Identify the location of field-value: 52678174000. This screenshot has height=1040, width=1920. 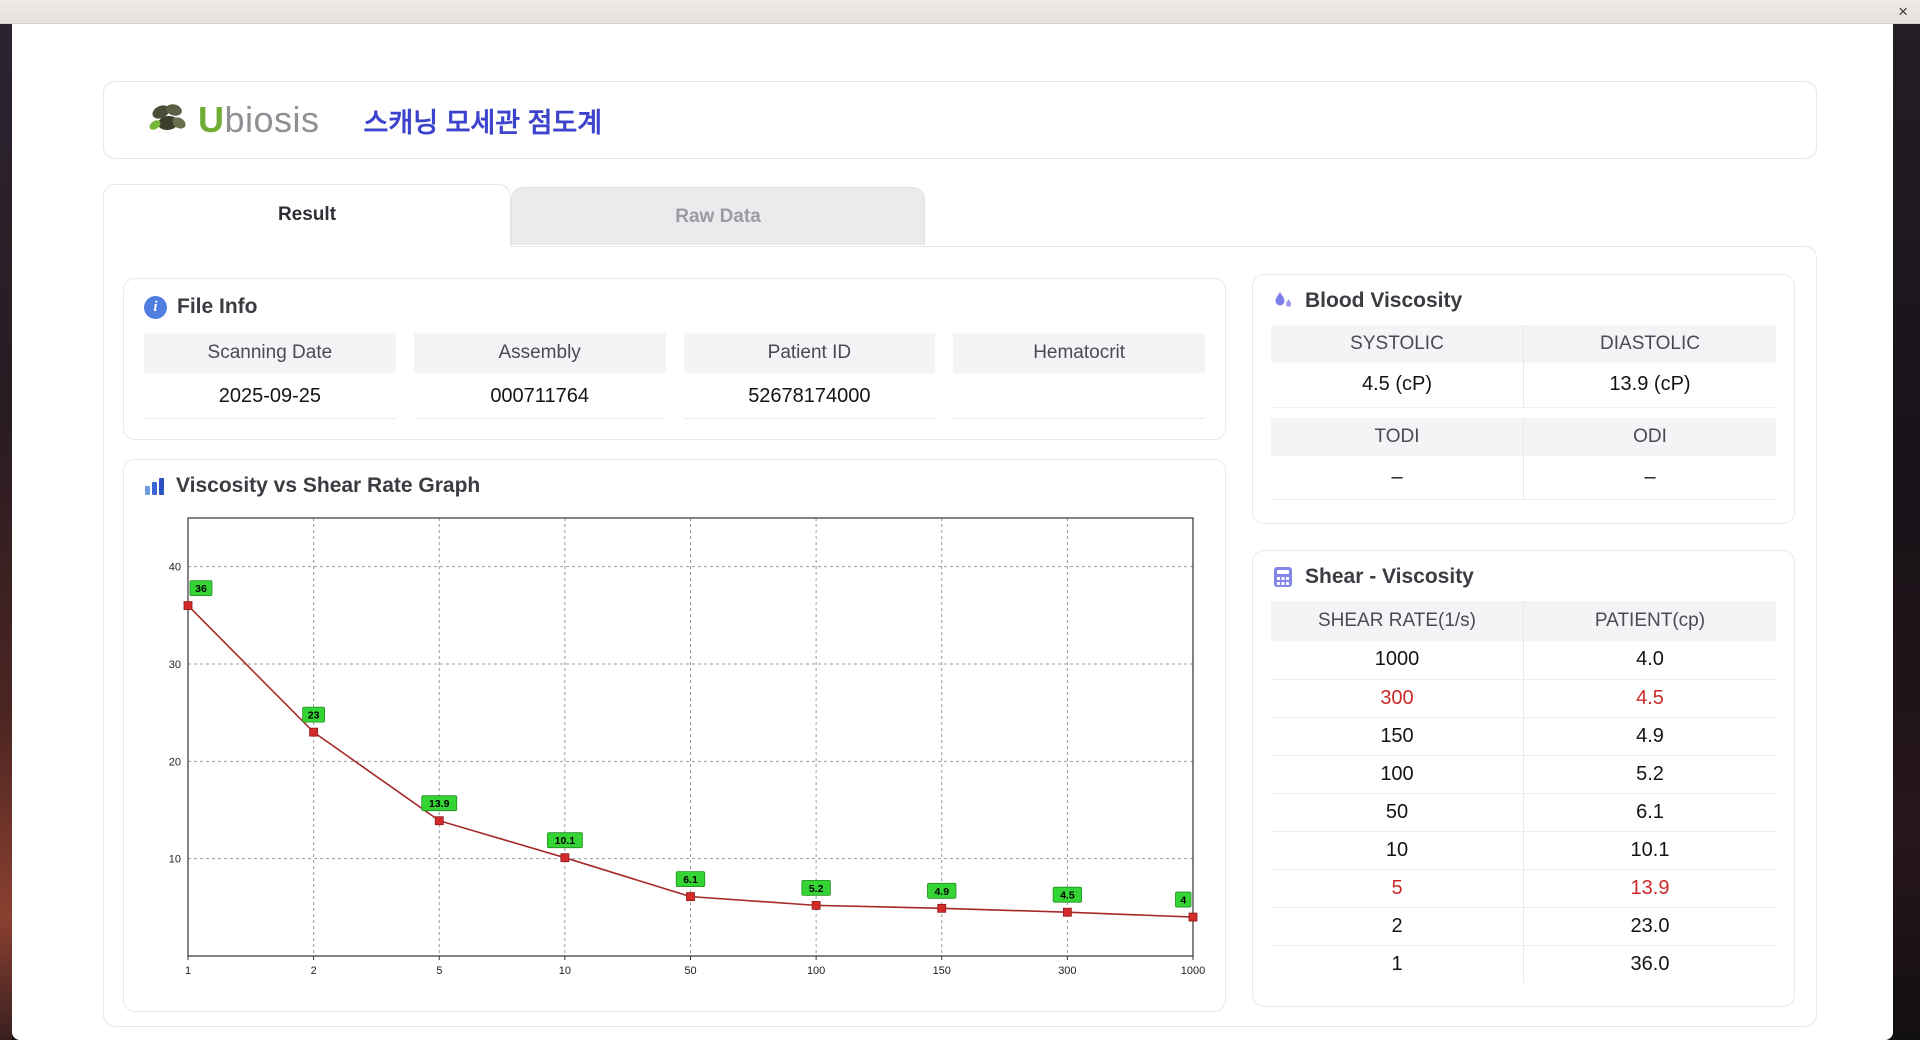
(809, 396).